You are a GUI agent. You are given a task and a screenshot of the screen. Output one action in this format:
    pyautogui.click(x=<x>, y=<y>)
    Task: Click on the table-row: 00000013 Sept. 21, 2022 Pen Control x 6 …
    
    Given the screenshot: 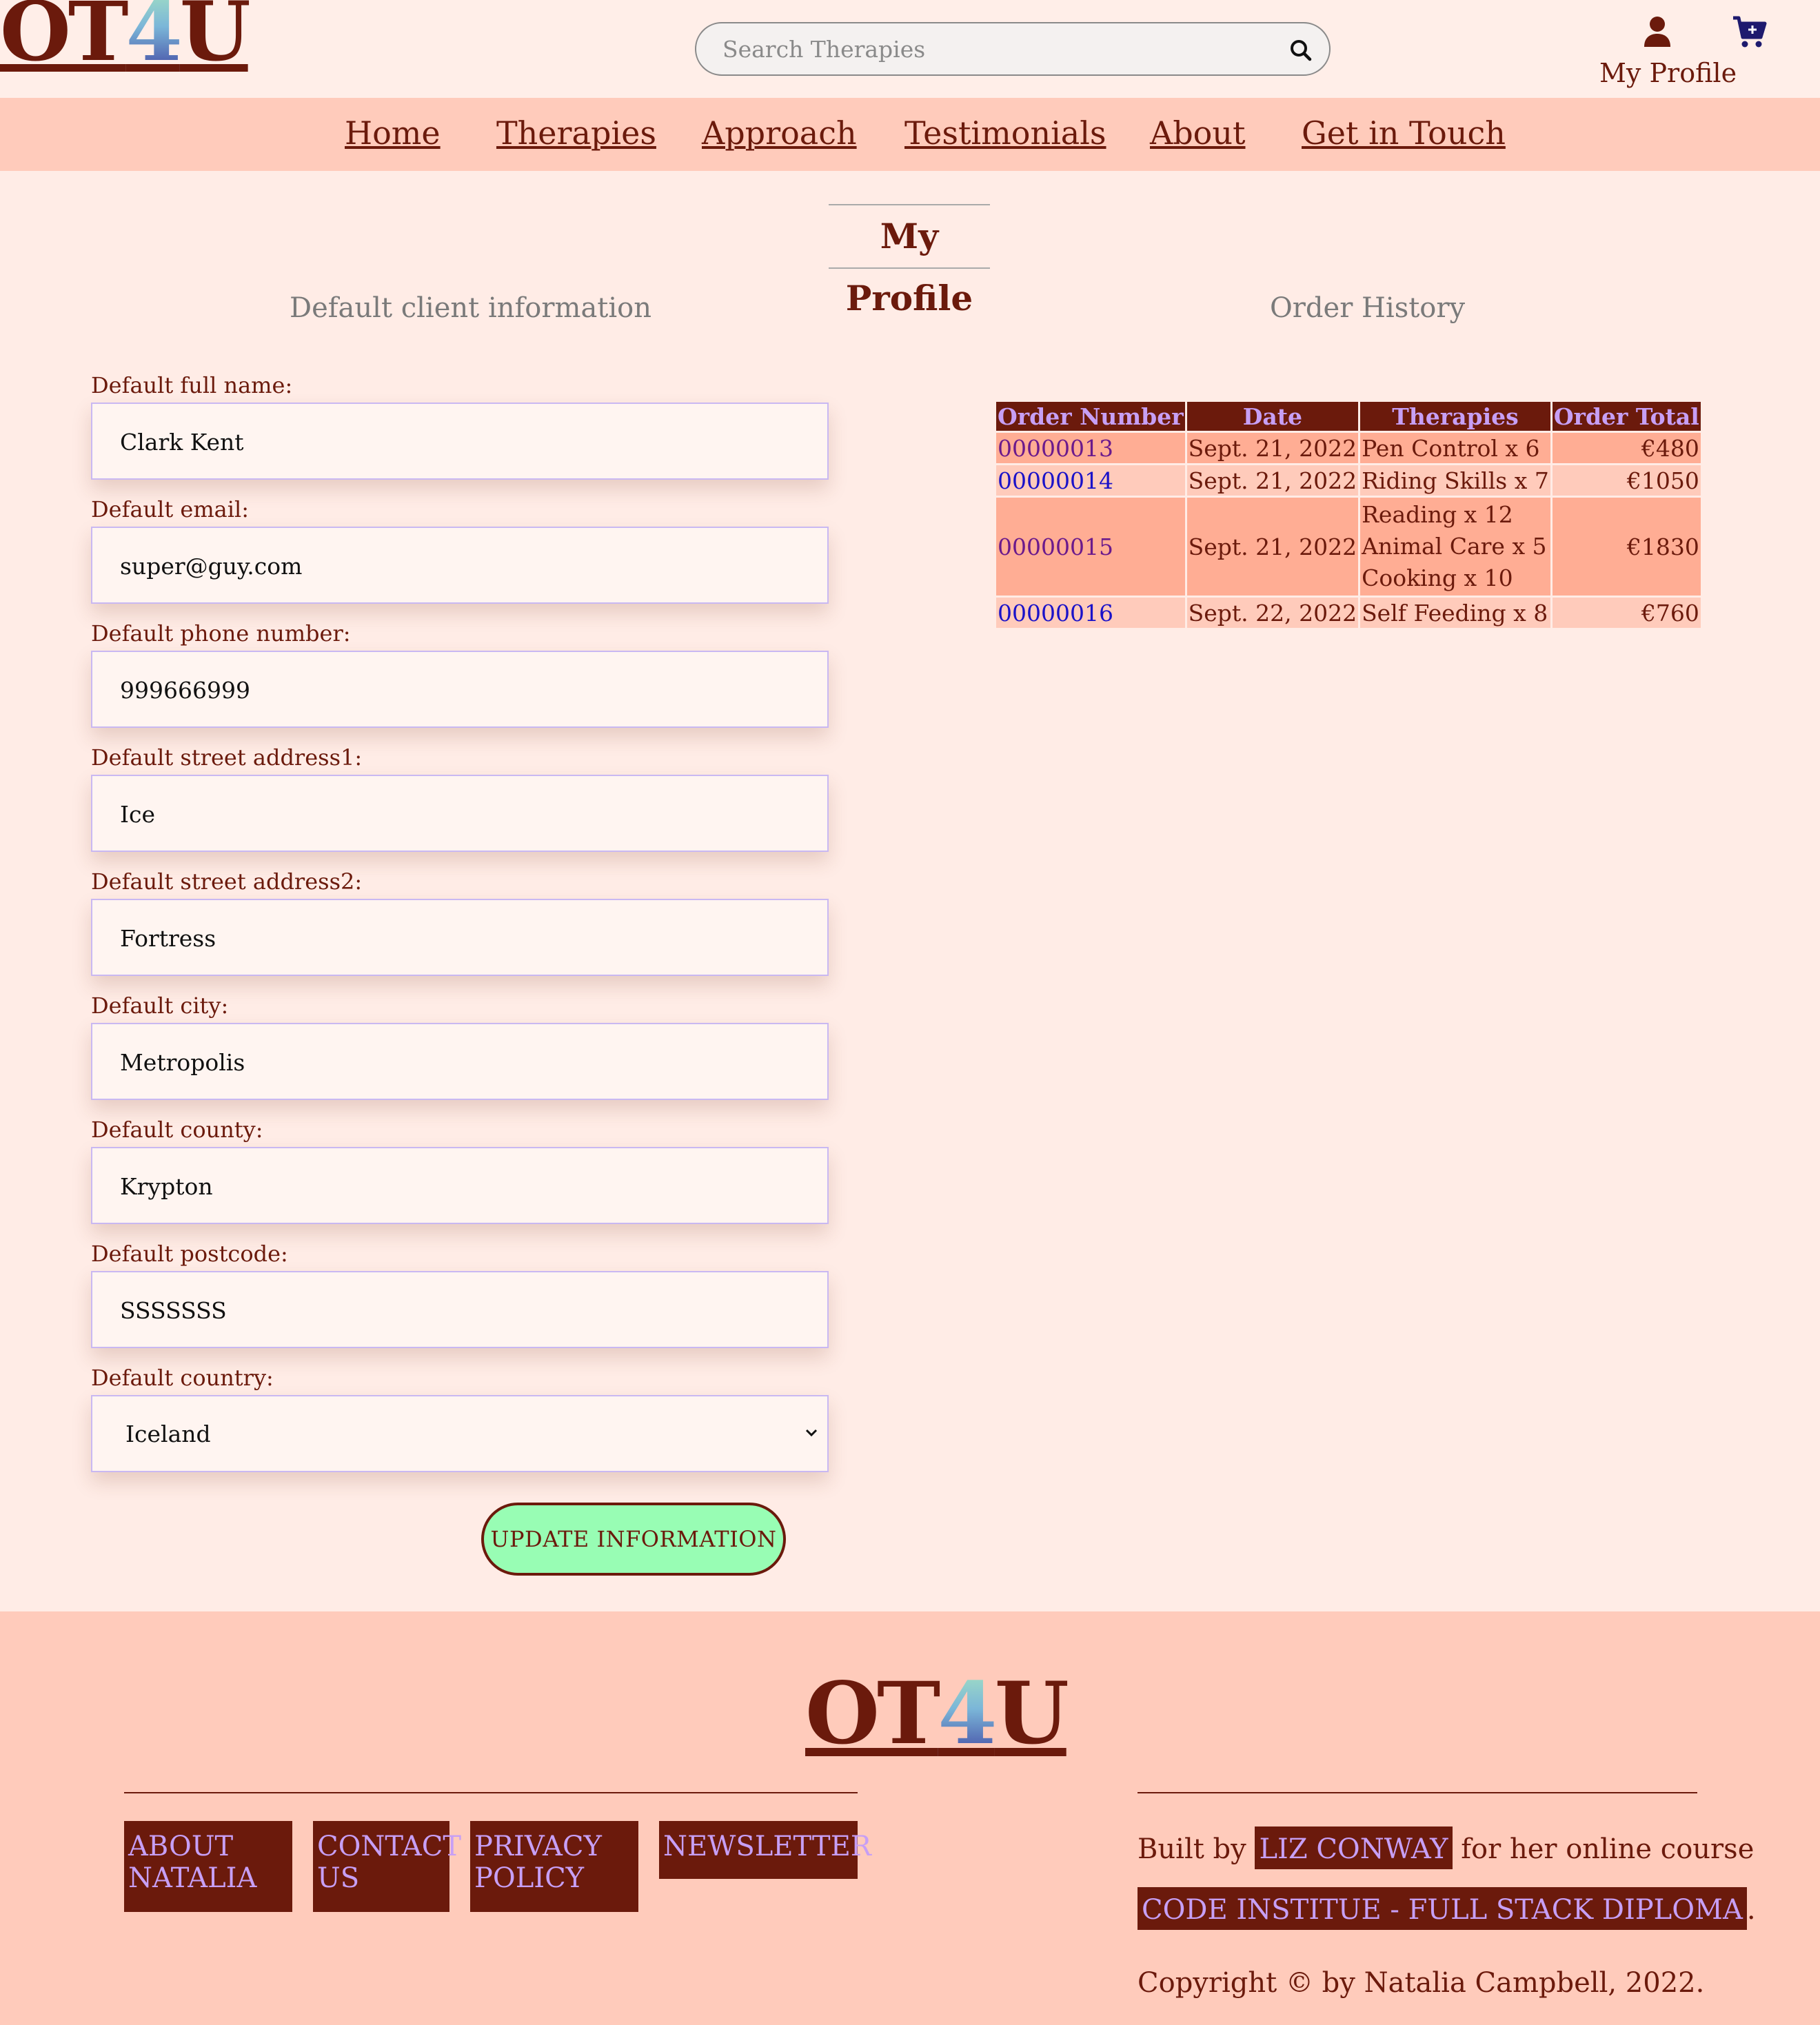 What is the action you would take?
    pyautogui.click(x=1348, y=448)
    